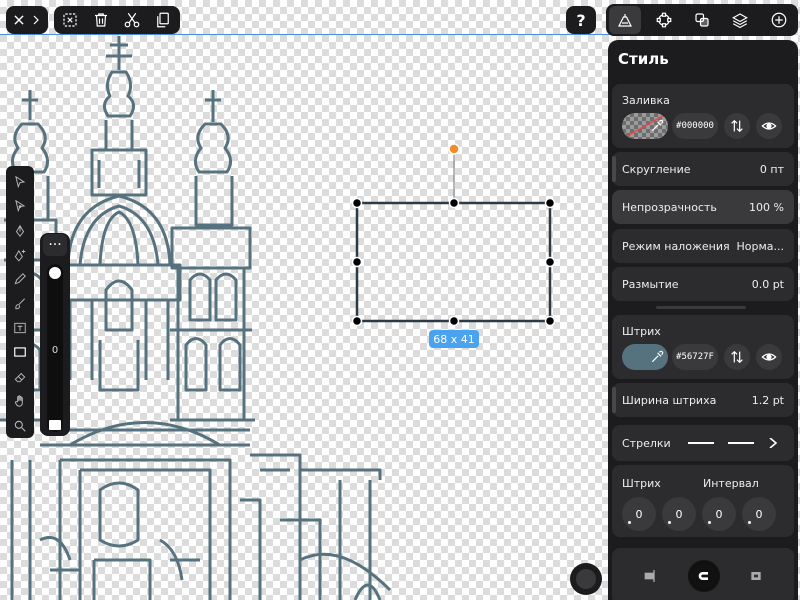 This screenshot has height=600, width=800. What do you see at coordinates (646, 100) in the screenshot?
I see `fill-label: Заливка` at bounding box center [646, 100].